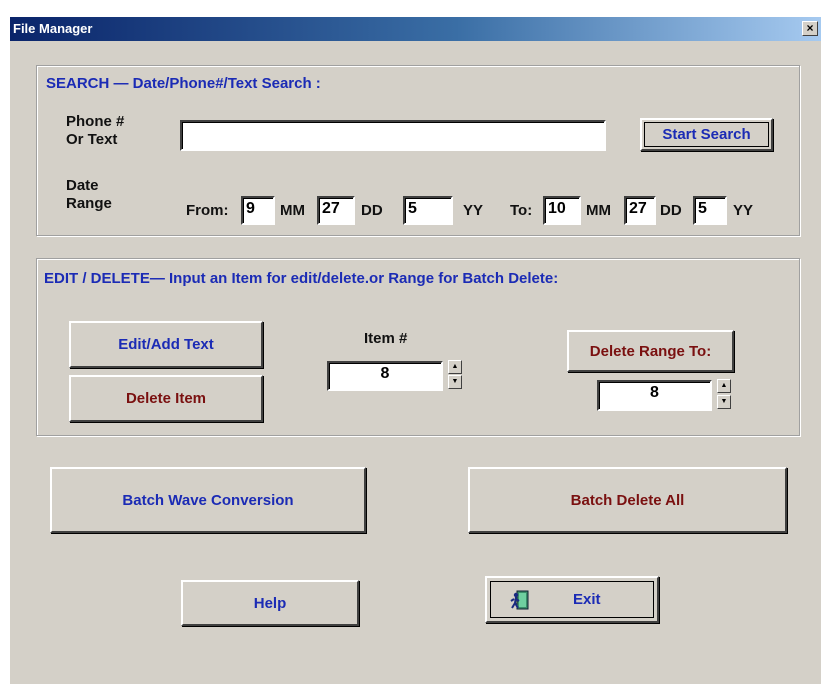 Image resolution: width=821 pixels, height=684 pixels. What do you see at coordinates (183, 83) in the screenshot?
I see `search-group-label: SEARCH — Date/Phone#/Text Search :` at bounding box center [183, 83].